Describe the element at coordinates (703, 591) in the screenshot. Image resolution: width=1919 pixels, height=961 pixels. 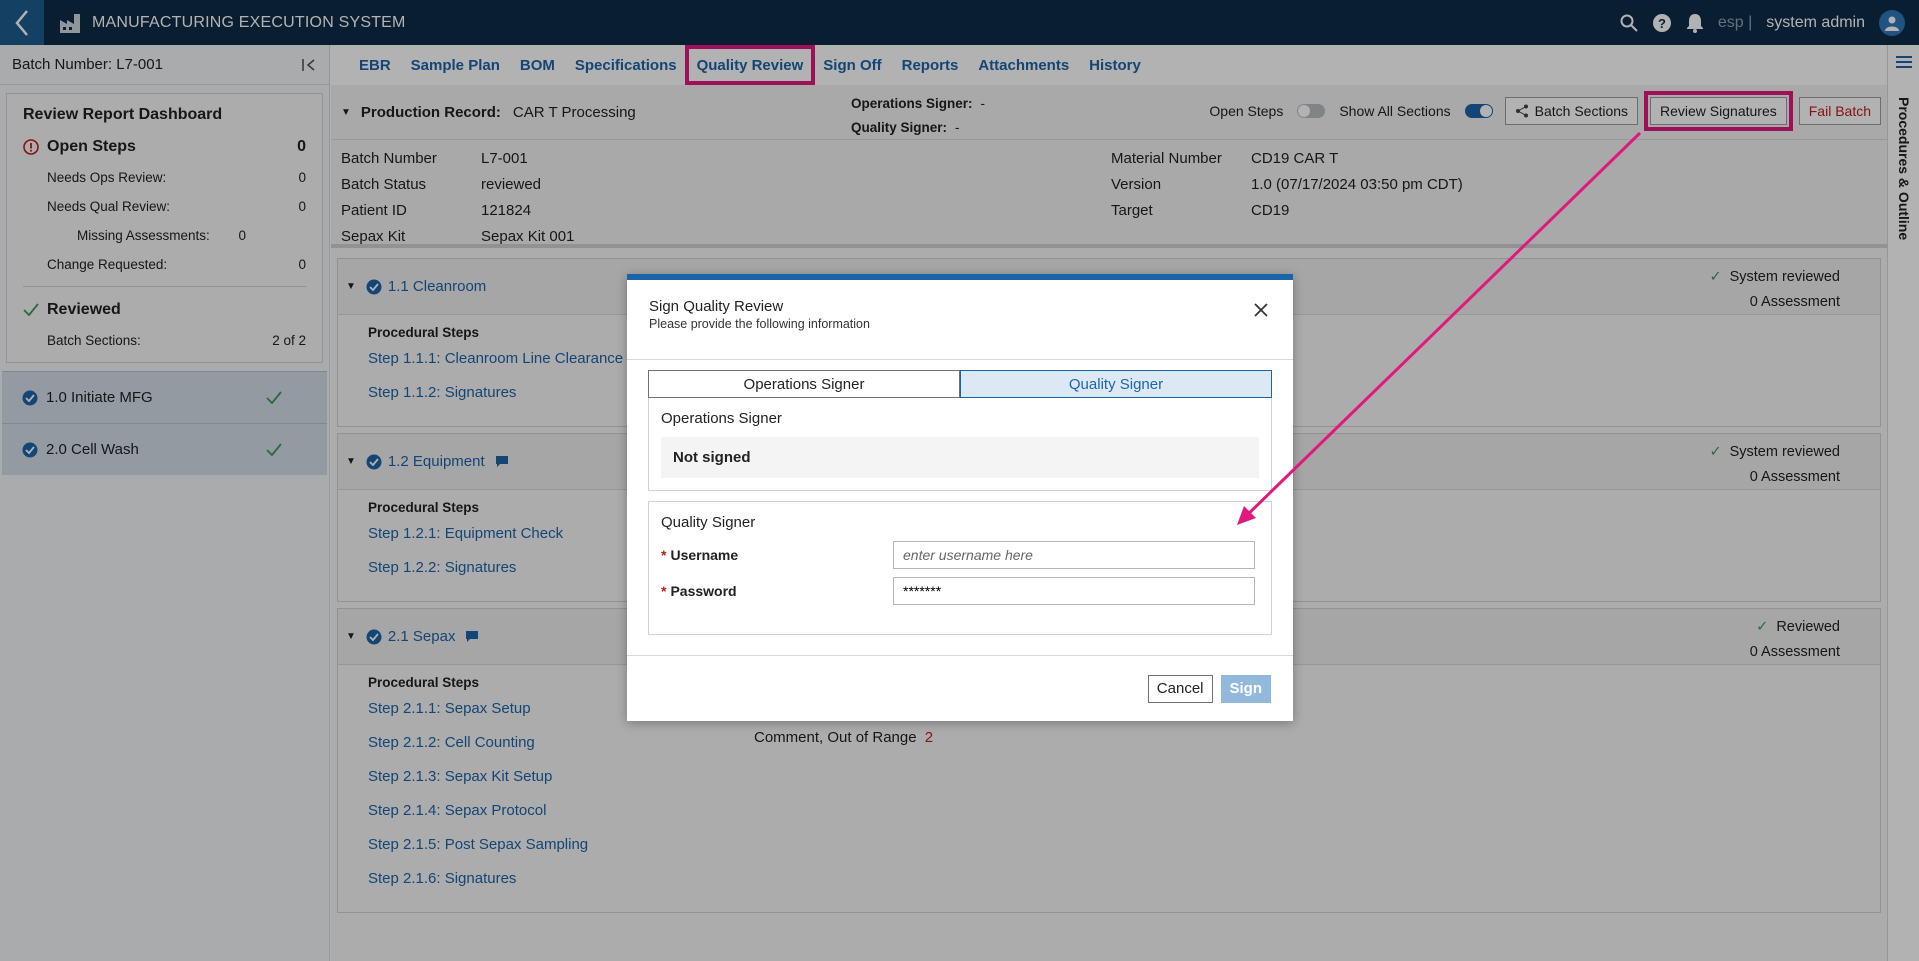
I see `password-label: Password` at that location.